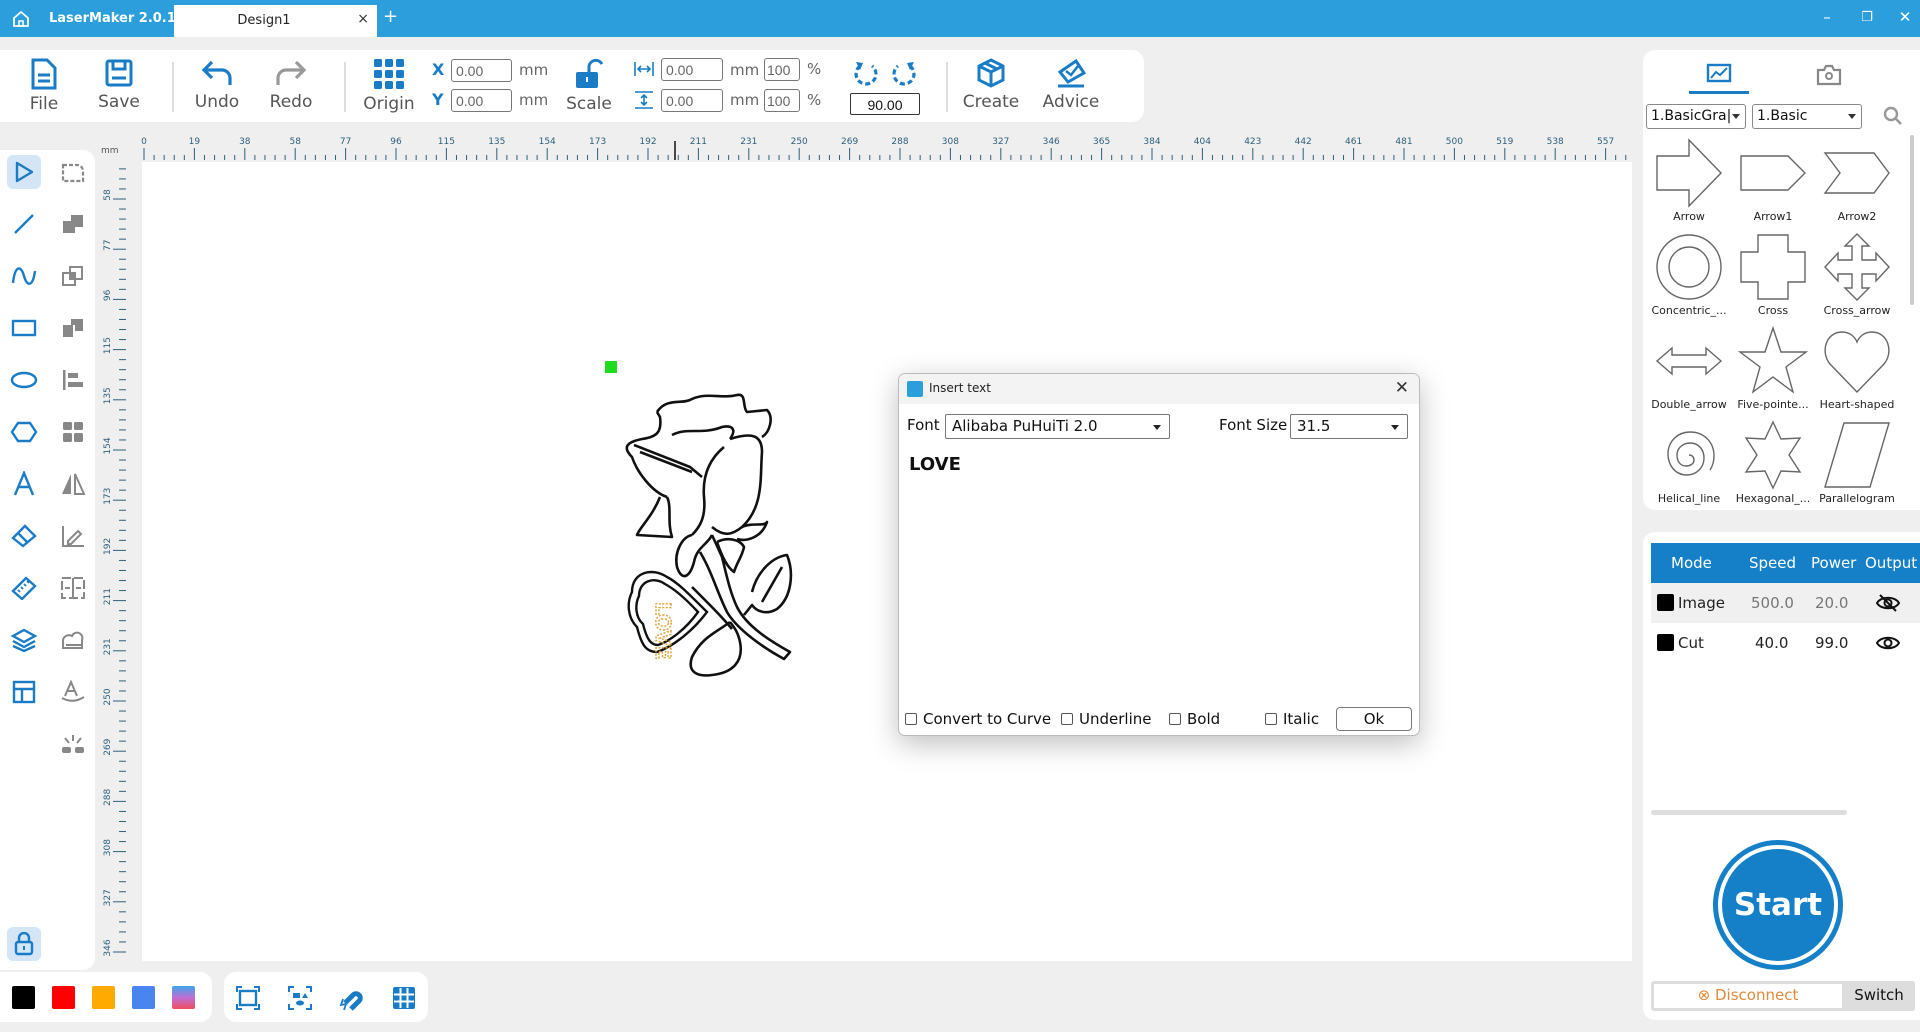 The image size is (1920, 1032). I want to click on close-window-button: ✕, so click(1905, 17).